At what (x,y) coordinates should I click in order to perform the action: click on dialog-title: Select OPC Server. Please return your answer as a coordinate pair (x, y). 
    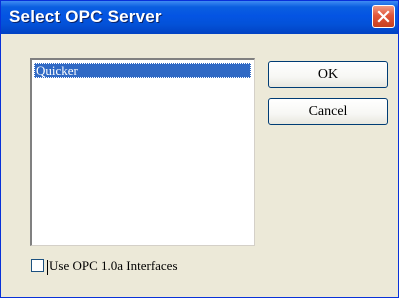
    Looking at the image, I should click on (85, 16).